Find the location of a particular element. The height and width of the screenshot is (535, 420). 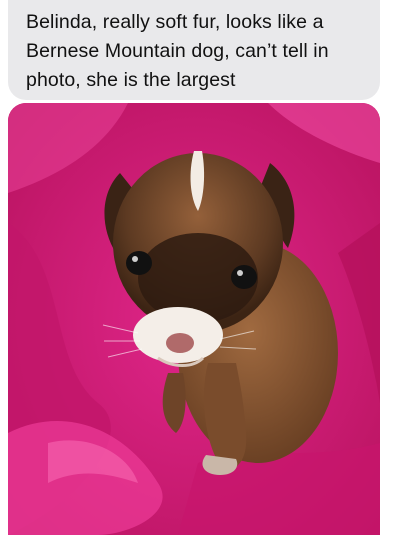

puppy-eye-right is located at coordinates (244, 277).